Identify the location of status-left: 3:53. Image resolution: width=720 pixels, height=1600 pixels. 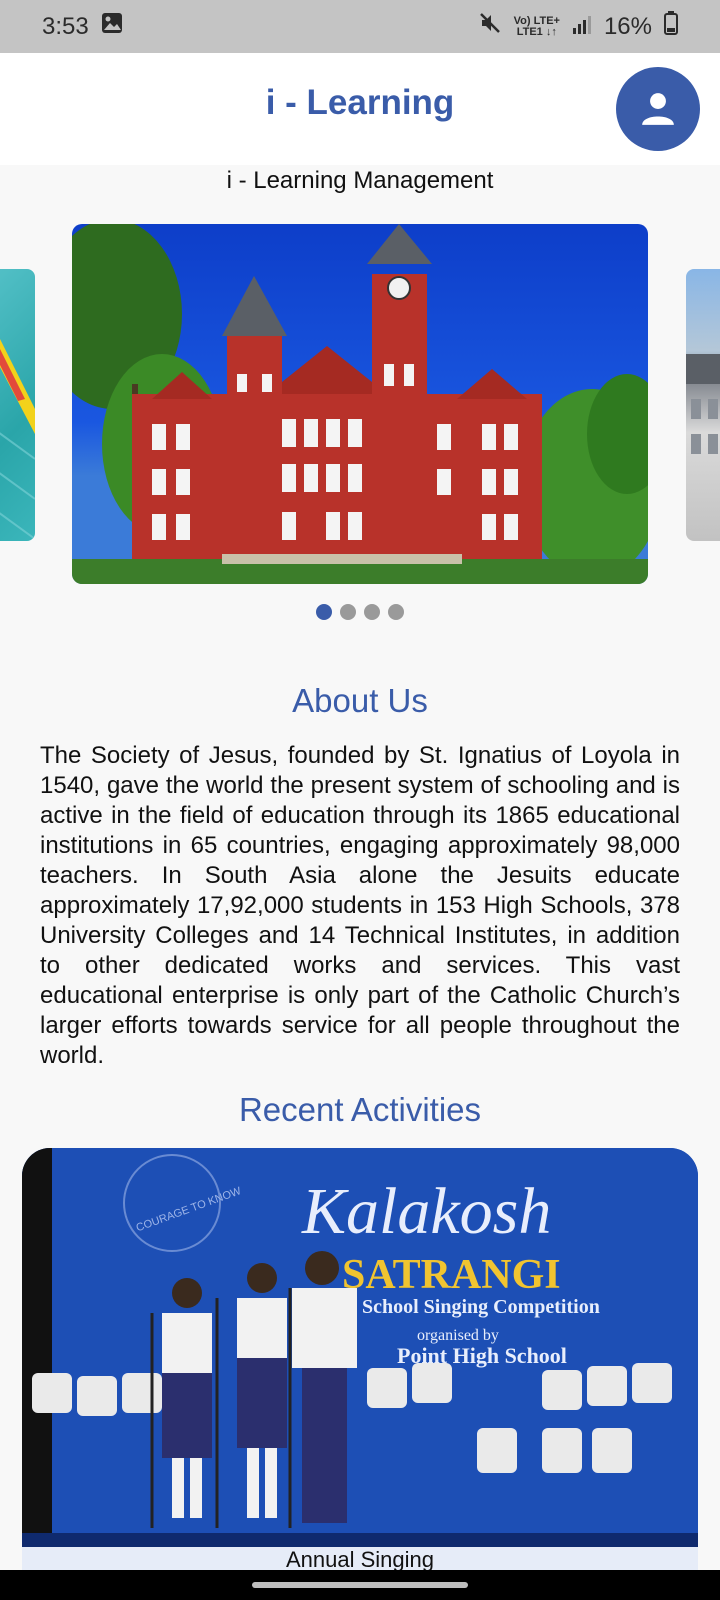
(82, 26).